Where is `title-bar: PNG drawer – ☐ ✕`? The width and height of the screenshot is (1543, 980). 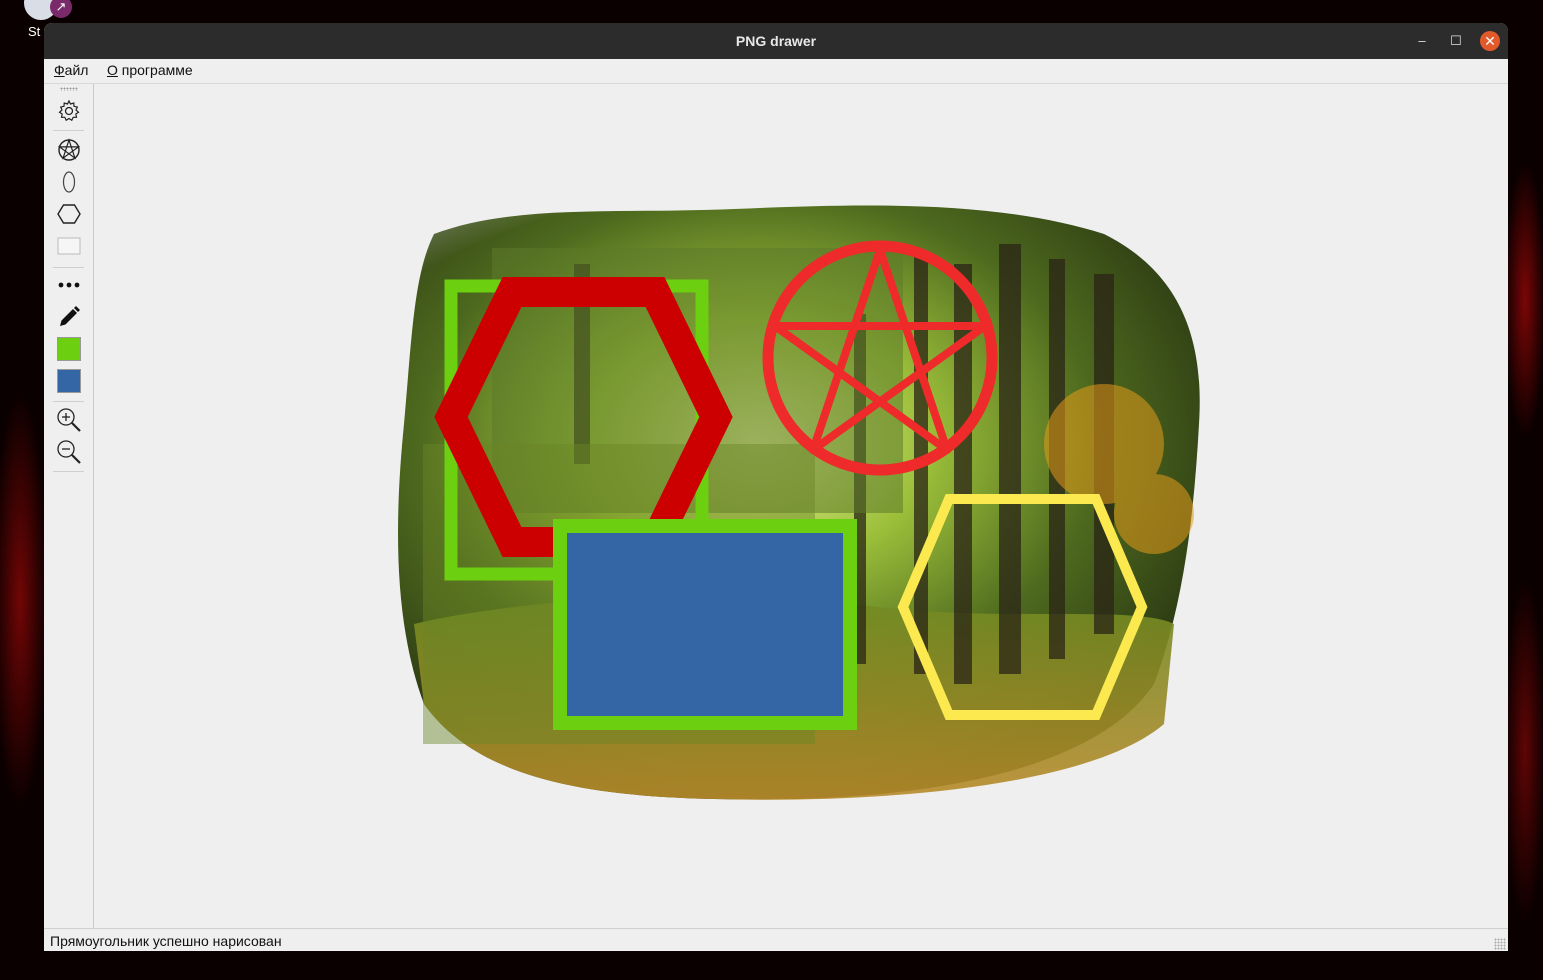
title-bar: PNG drawer – ☐ ✕ is located at coordinates (776, 41).